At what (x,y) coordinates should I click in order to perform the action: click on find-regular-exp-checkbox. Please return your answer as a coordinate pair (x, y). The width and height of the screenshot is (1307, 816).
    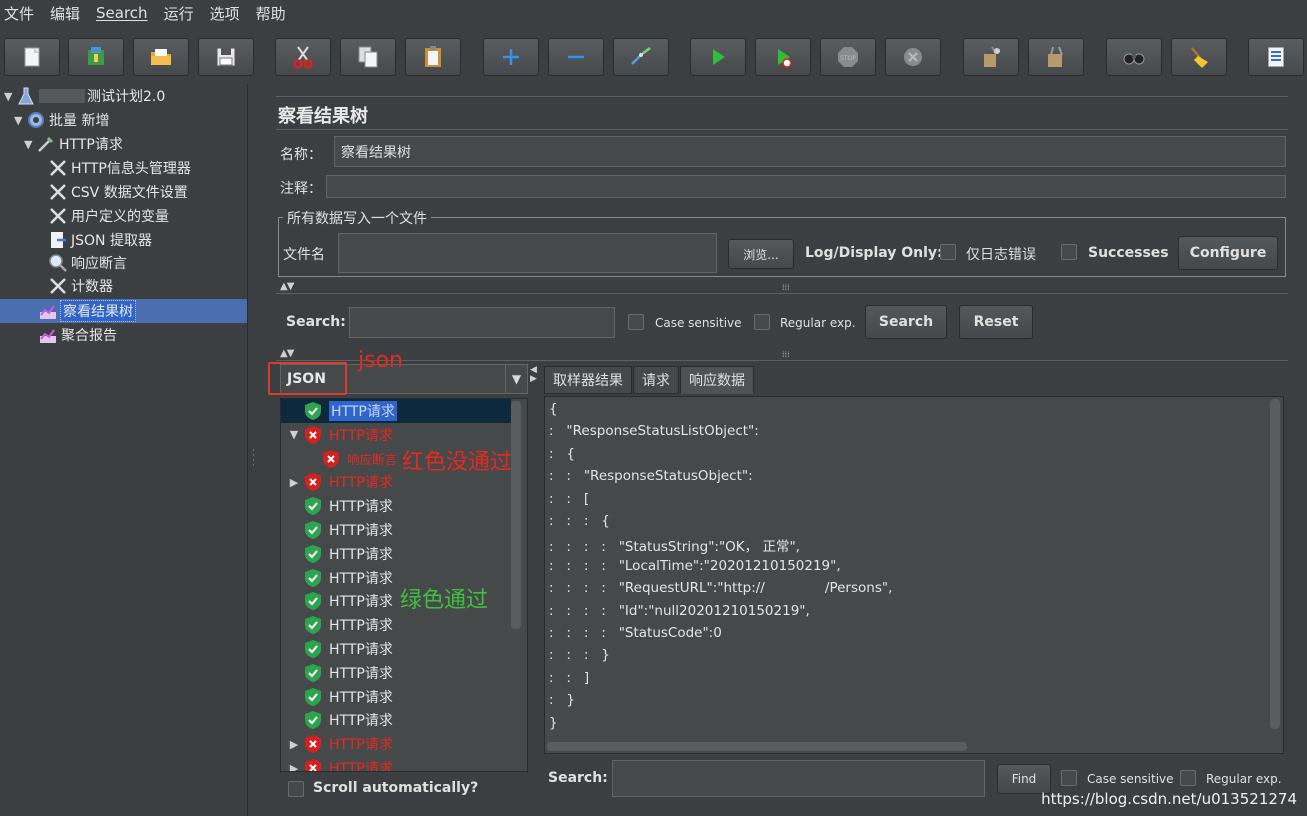
    Looking at the image, I should click on (1188, 778).